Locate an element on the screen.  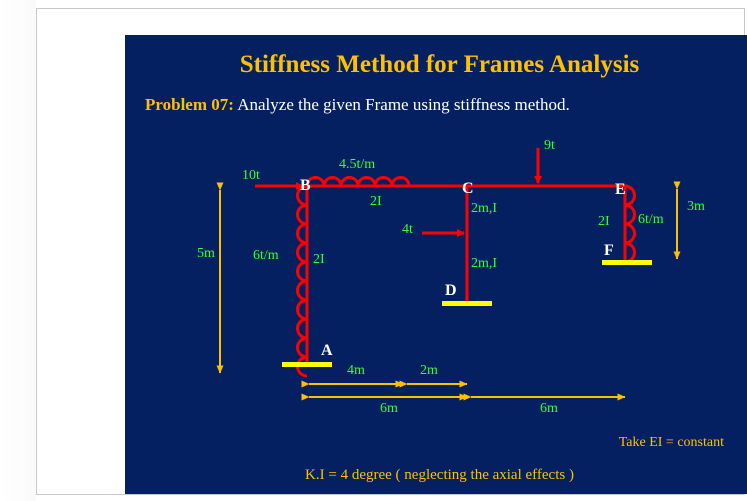
dimension-label-4m: 4m is located at coordinates (356, 370).